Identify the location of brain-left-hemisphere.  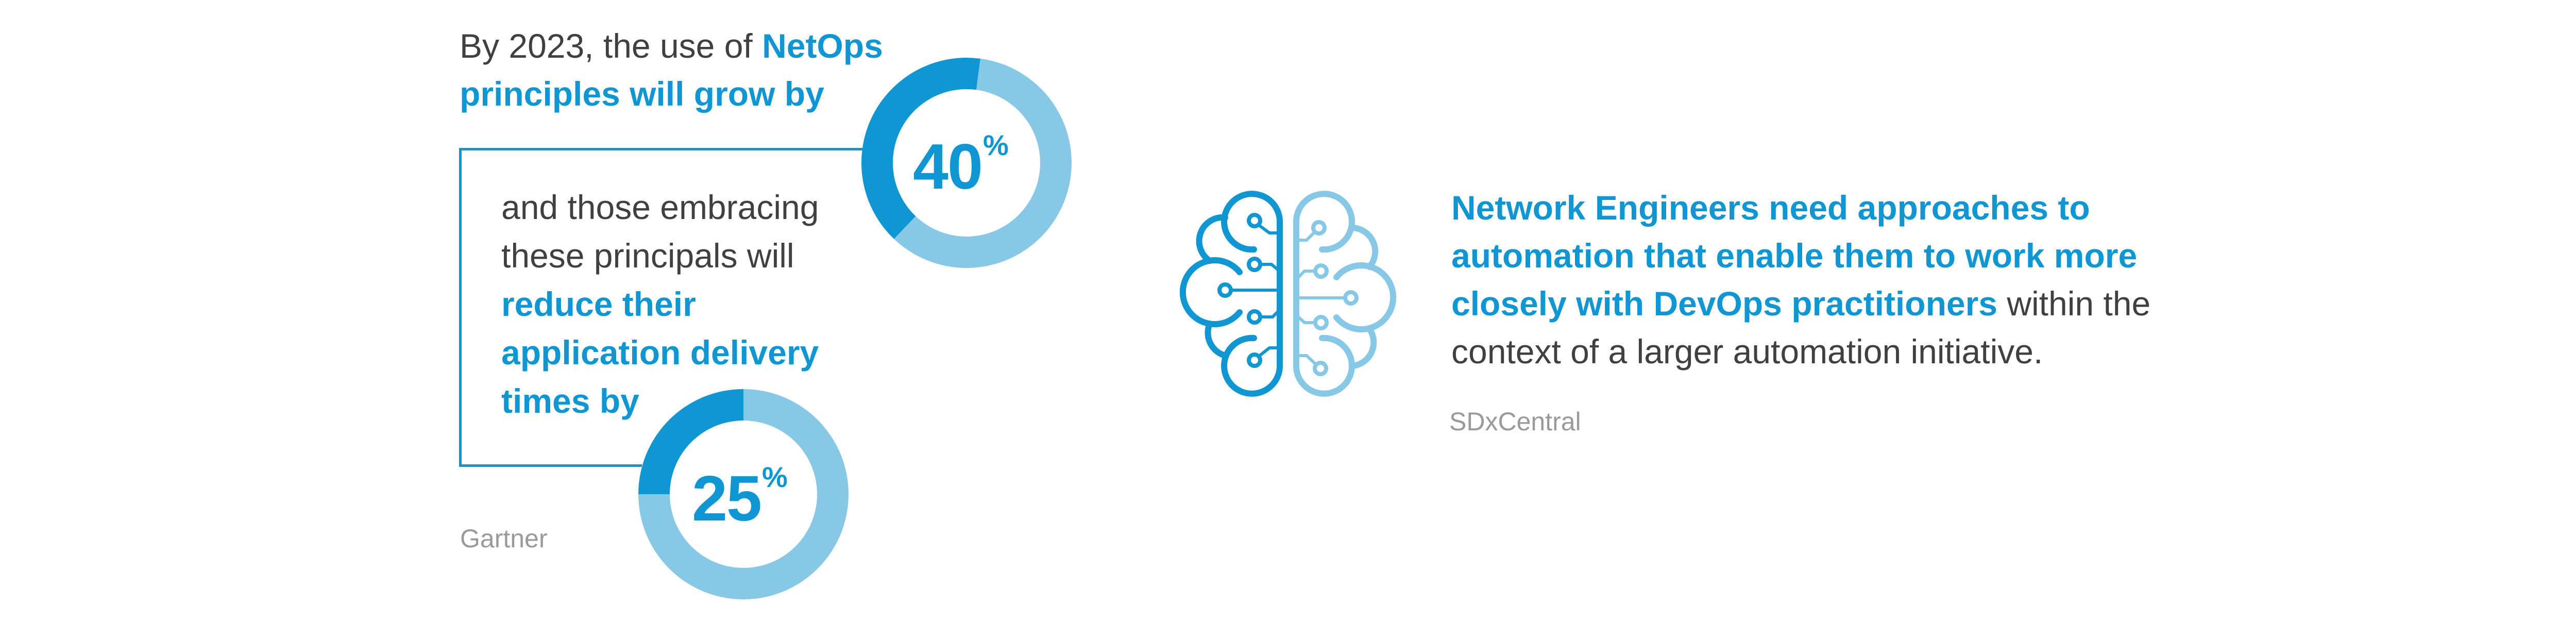
(1231, 294).